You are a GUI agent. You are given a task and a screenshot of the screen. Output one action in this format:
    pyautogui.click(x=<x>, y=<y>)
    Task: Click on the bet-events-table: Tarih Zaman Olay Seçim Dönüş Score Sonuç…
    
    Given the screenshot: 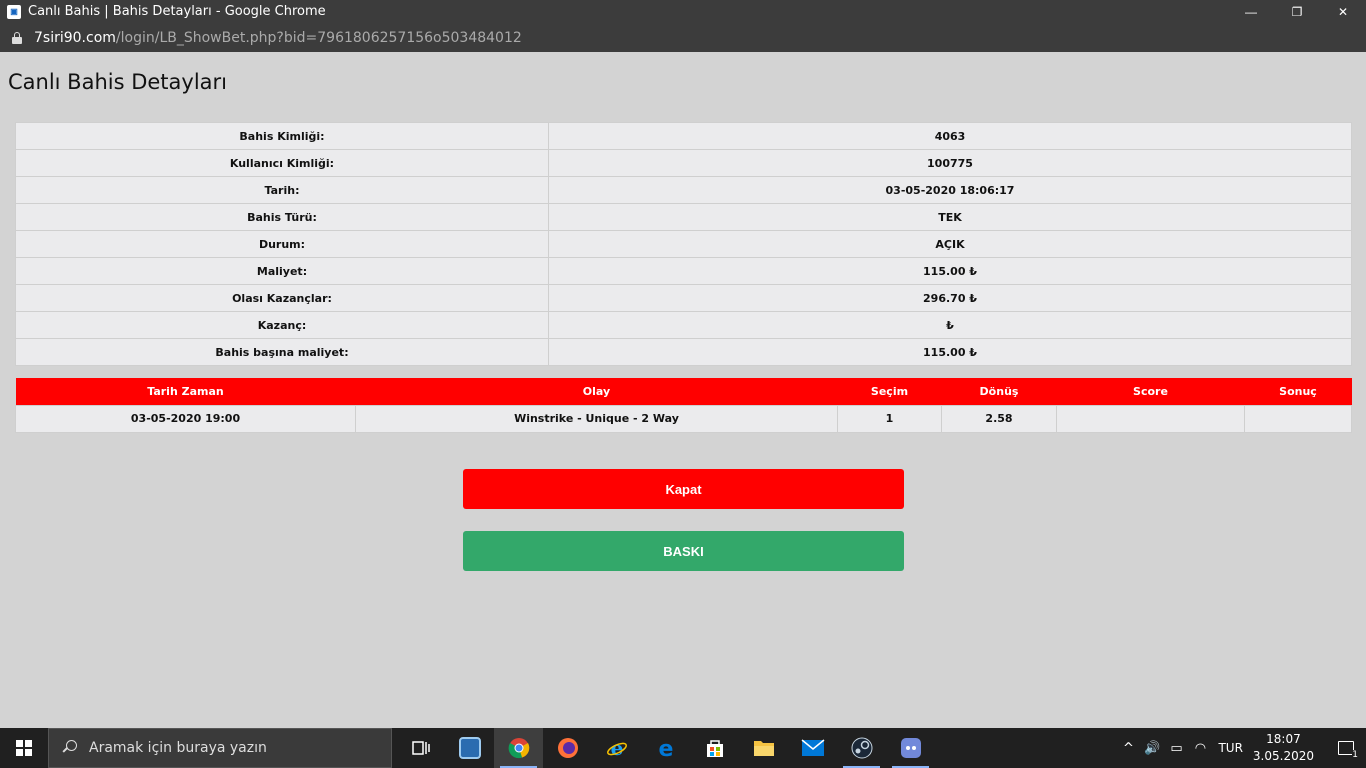 What is the action you would take?
    pyautogui.click(x=683, y=405)
    